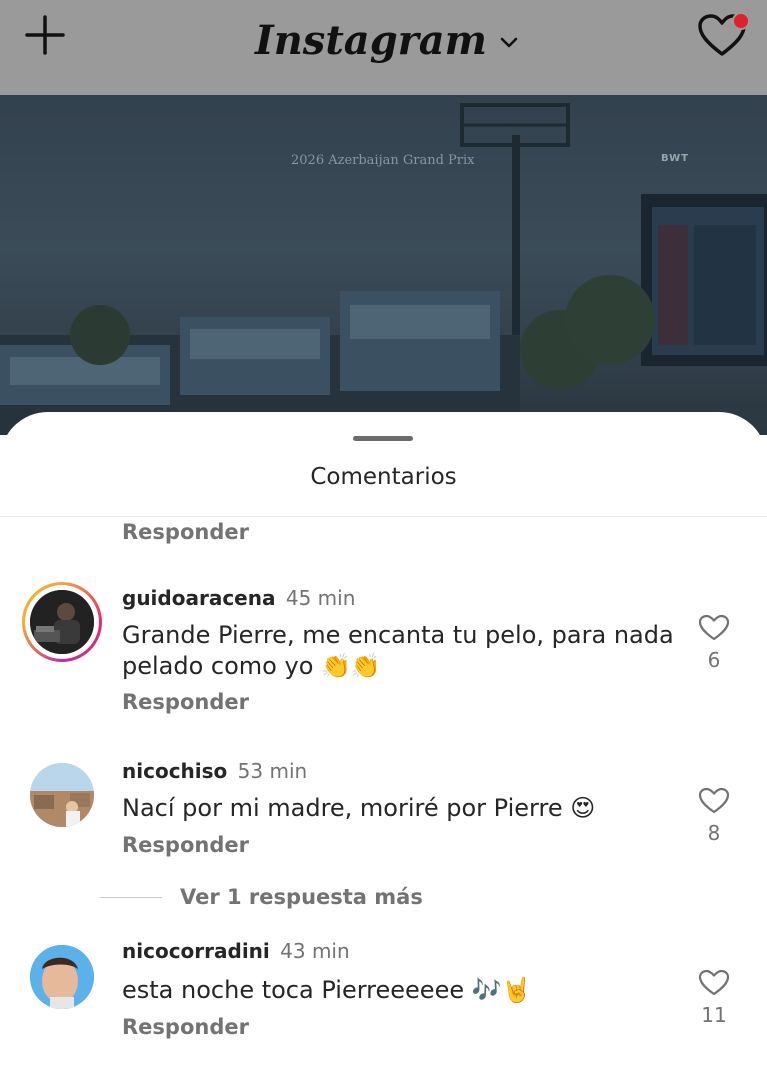 This screenshot has height=1065, width=767. I want to click on view-more-replies: Ver 1 respuesta más, so click(261, 897).